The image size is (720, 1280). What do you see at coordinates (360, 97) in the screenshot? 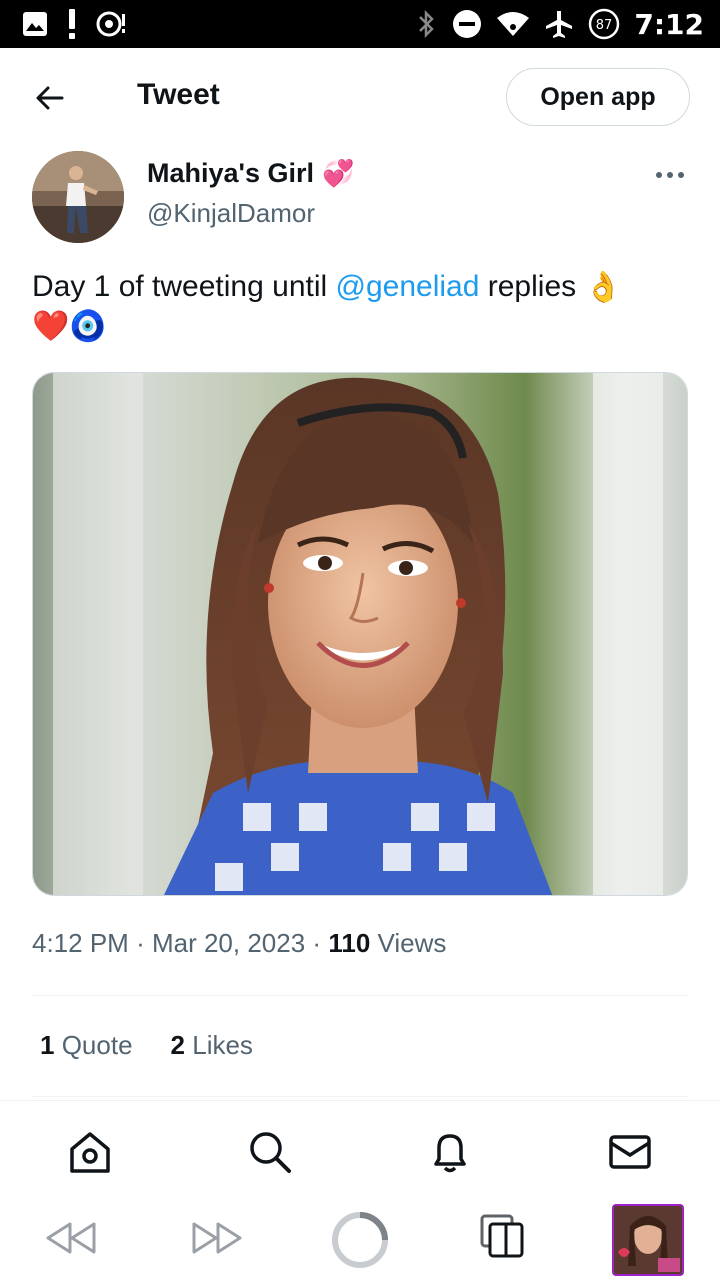
I see `tweet-header: Tweet Open app` at bounding box center [360, 97].